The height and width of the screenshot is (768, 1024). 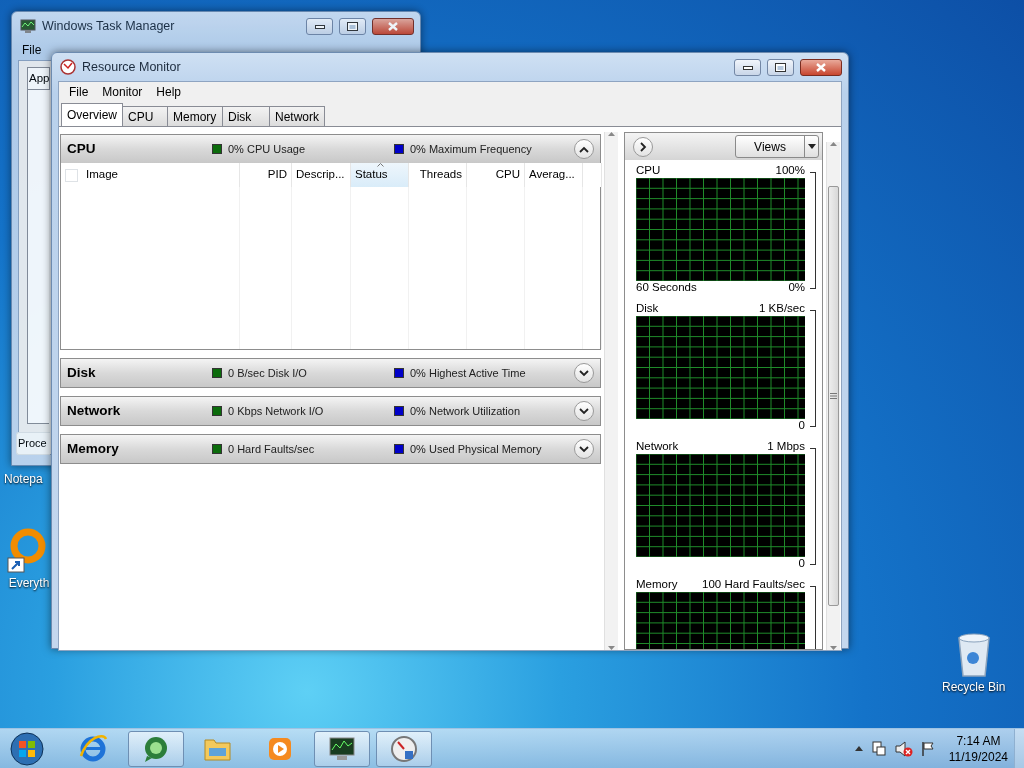 I want to click on tab: Network, so click(x=297, y=116).